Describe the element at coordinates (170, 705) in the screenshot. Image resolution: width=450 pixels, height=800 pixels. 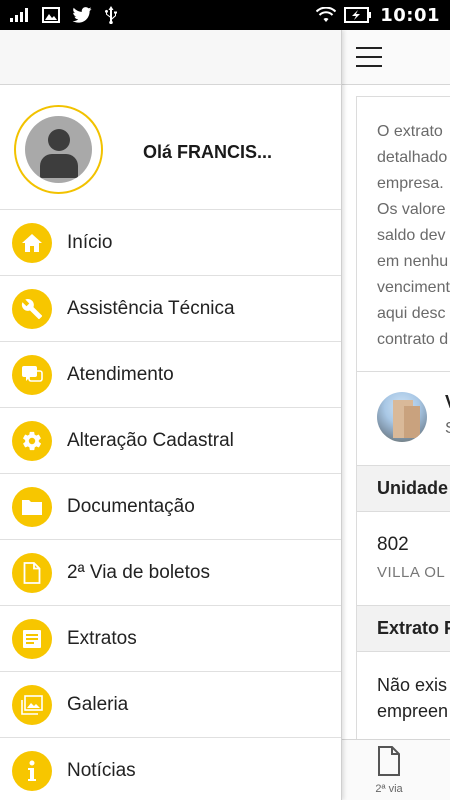
I see `menu-item-galeria: Galeria` at that location.